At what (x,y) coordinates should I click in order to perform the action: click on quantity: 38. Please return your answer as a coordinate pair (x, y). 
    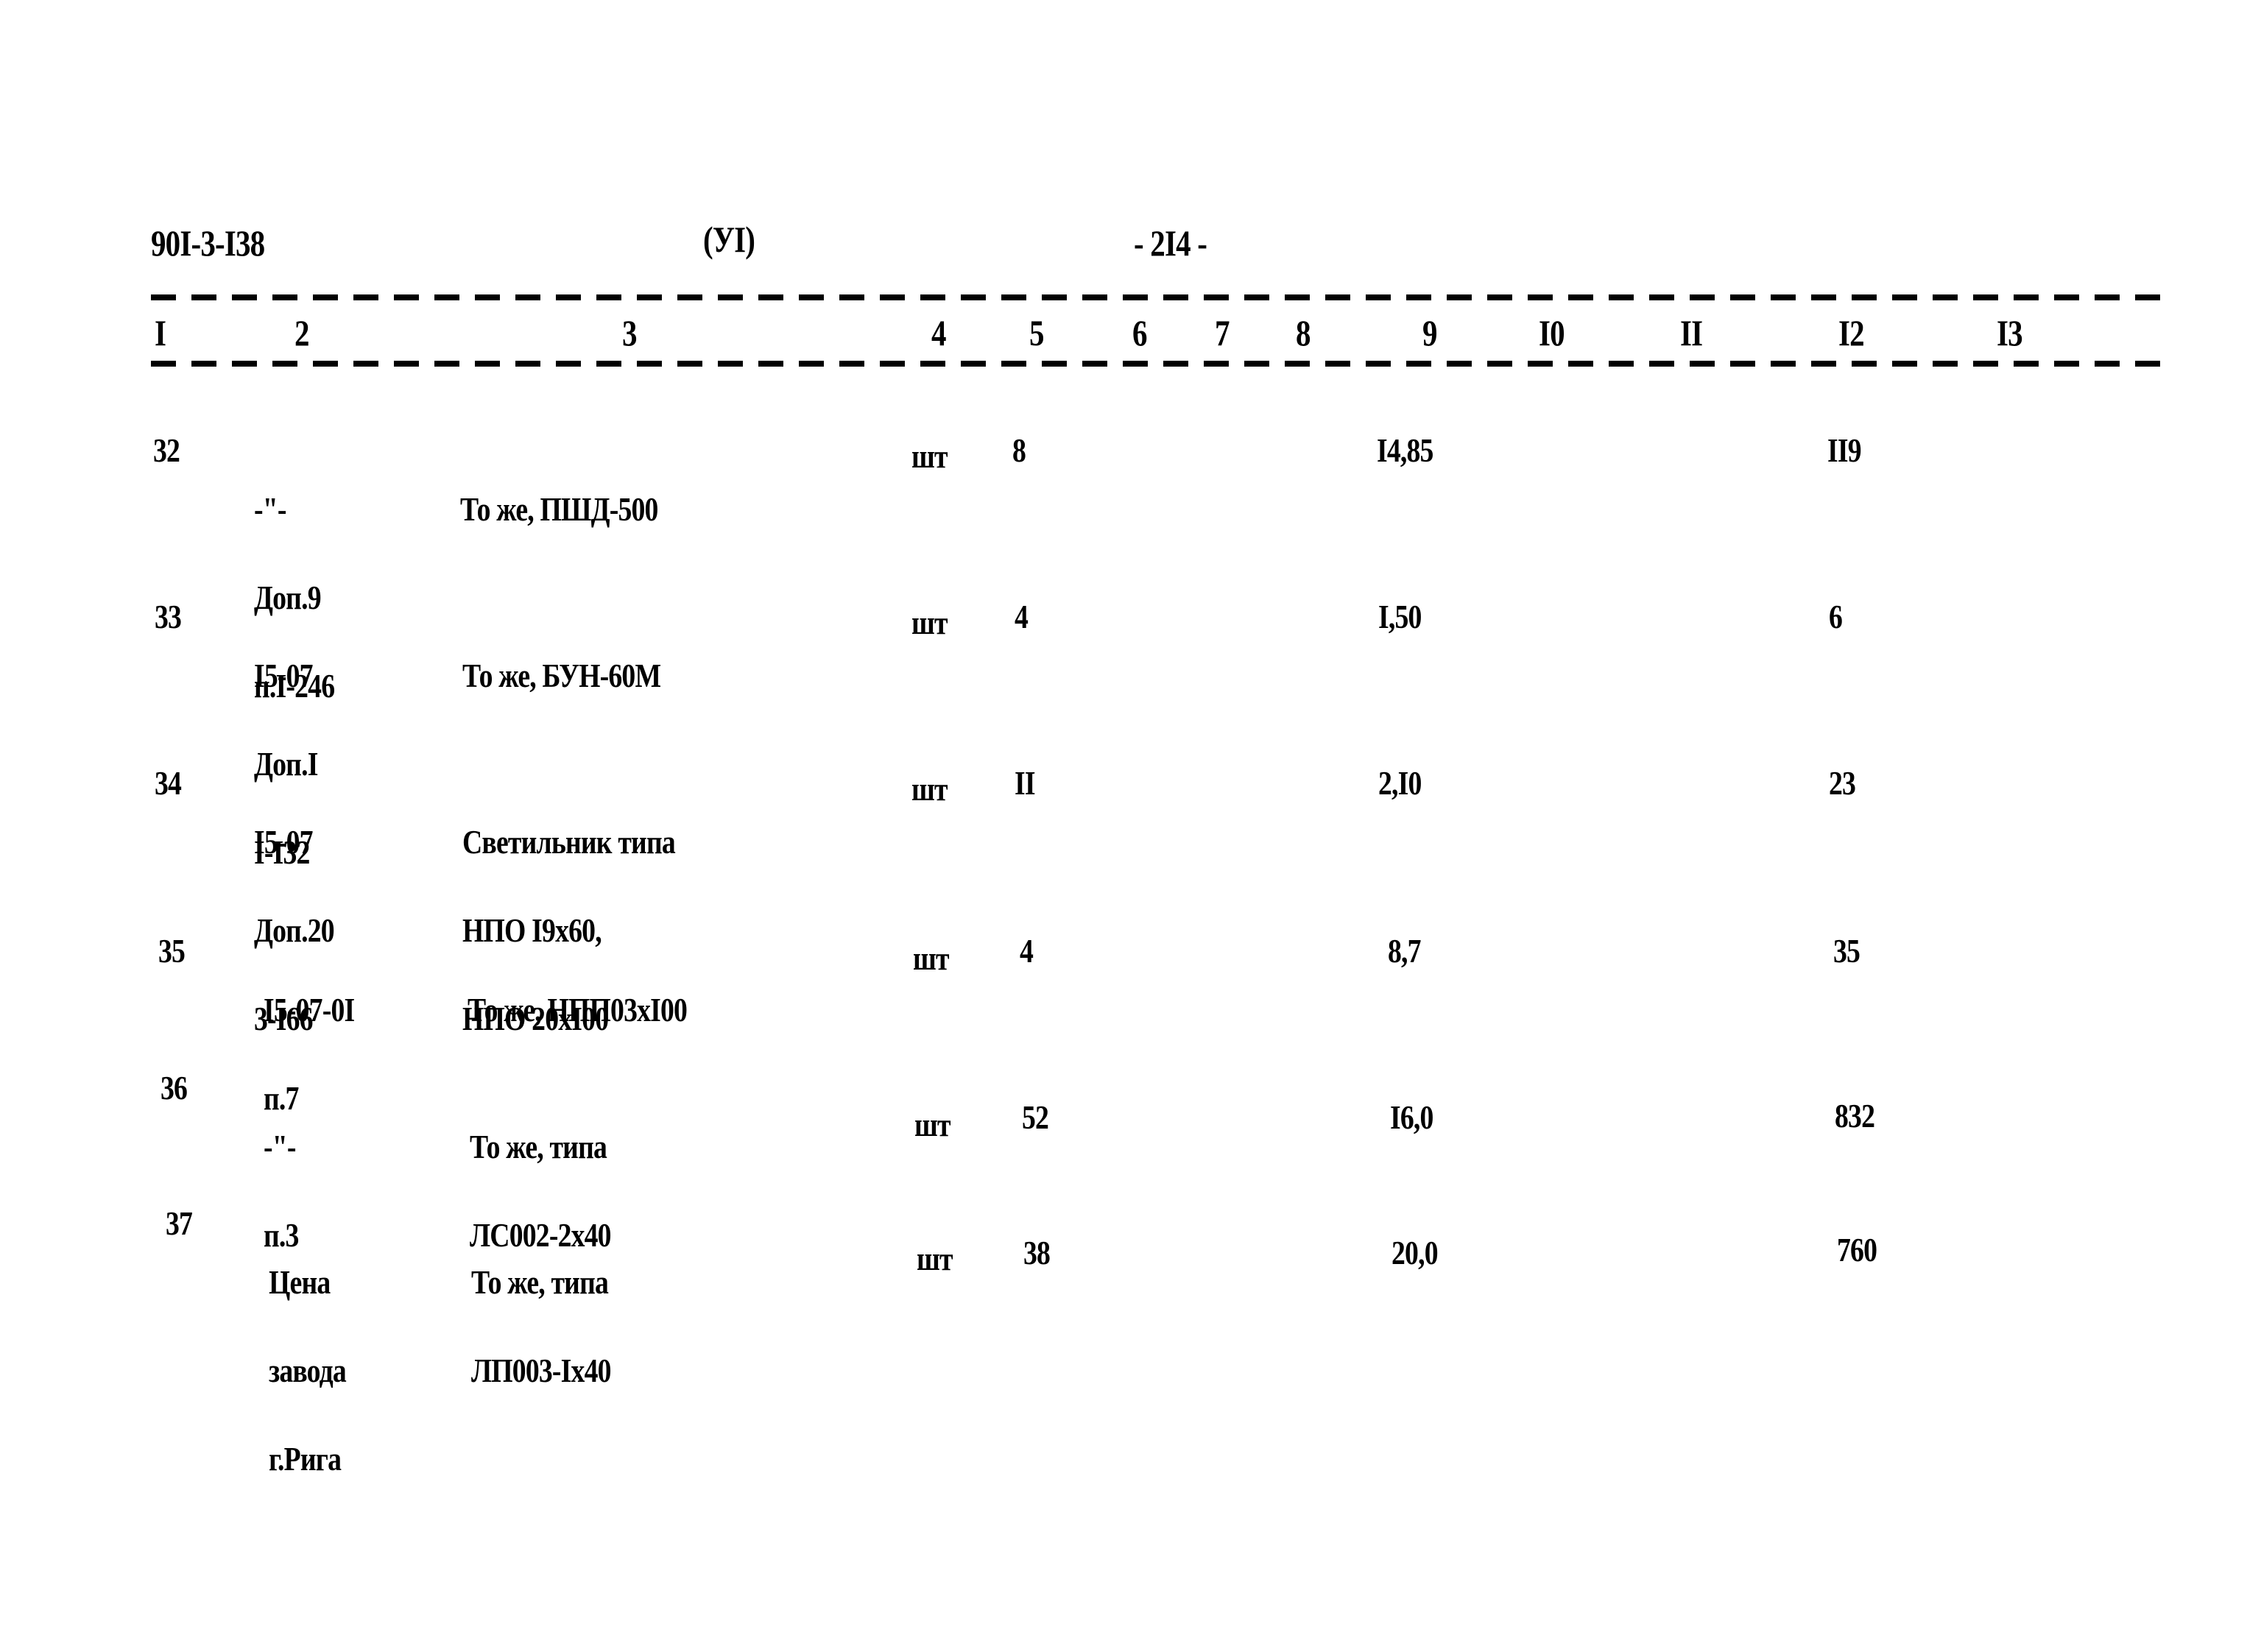
    Looking at the image, I should click on (1037, 1252).